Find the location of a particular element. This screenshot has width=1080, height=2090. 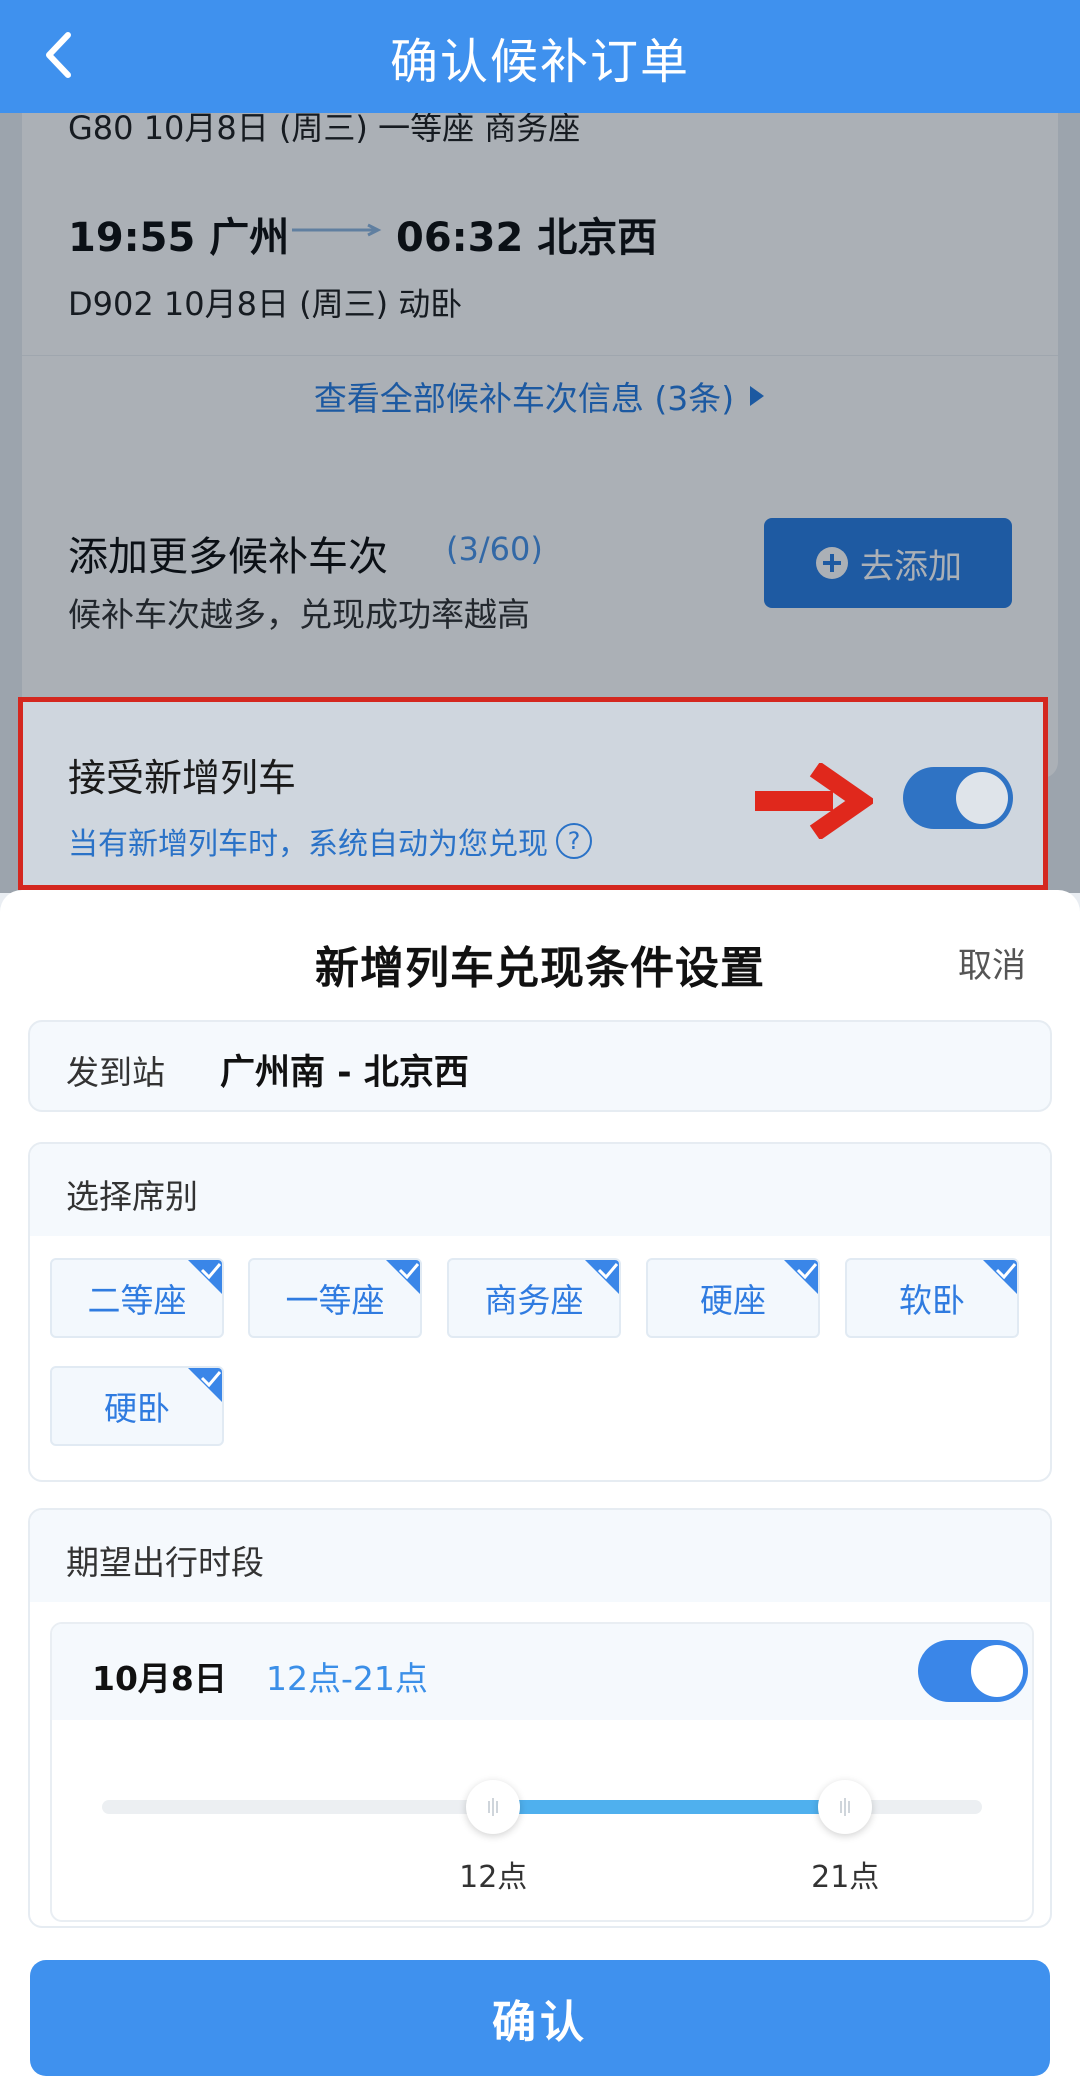

seat-option-label: 二等座 is located at coordinates (137, 1300).